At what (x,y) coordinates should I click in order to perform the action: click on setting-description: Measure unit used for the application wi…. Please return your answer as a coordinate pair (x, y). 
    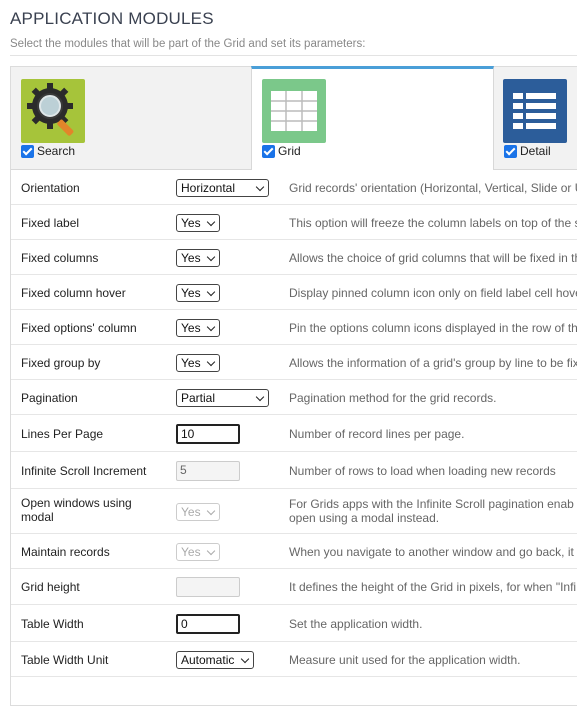
    Looking at the image, I should click on (404, 660).